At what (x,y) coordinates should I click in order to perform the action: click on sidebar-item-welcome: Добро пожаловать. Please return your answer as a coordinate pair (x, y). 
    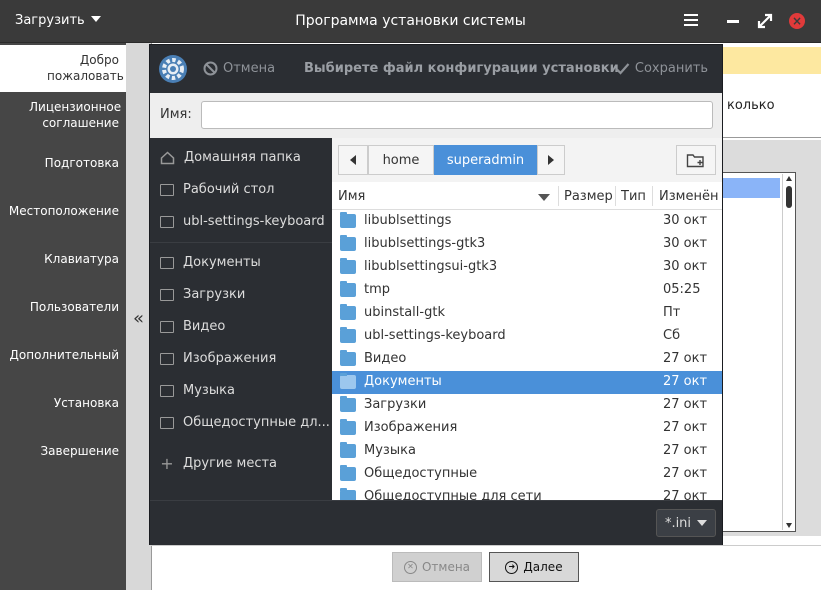
    Looking at the image, I should click on (63, 68).